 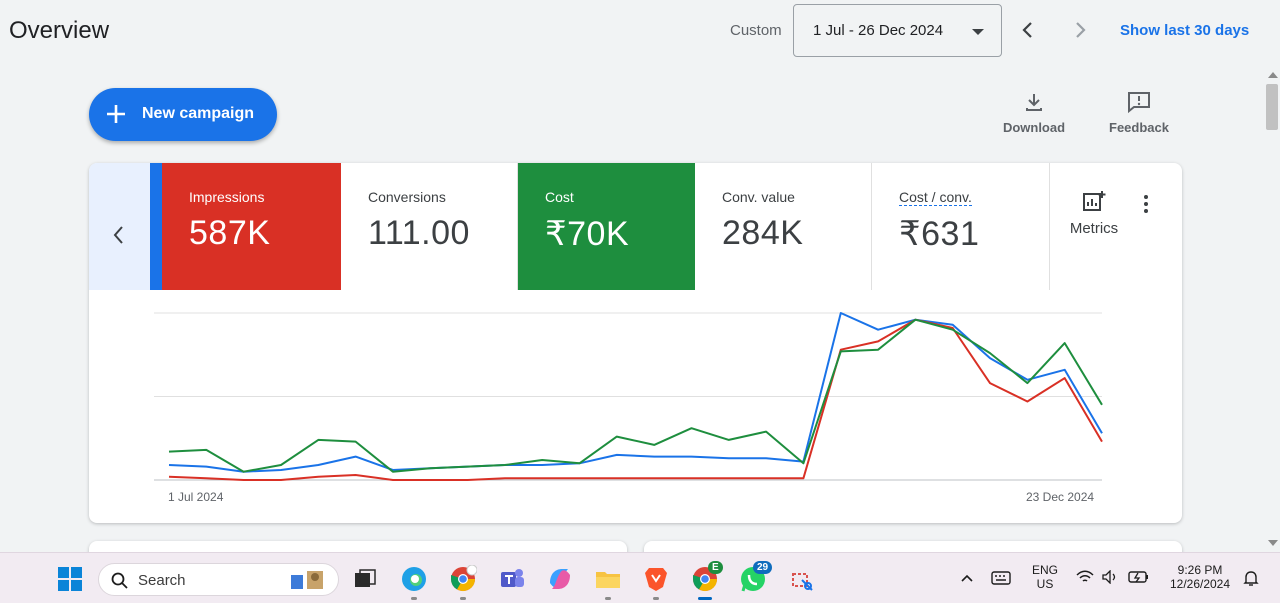 I want to click on search-icon, so click(x=119, y=580).